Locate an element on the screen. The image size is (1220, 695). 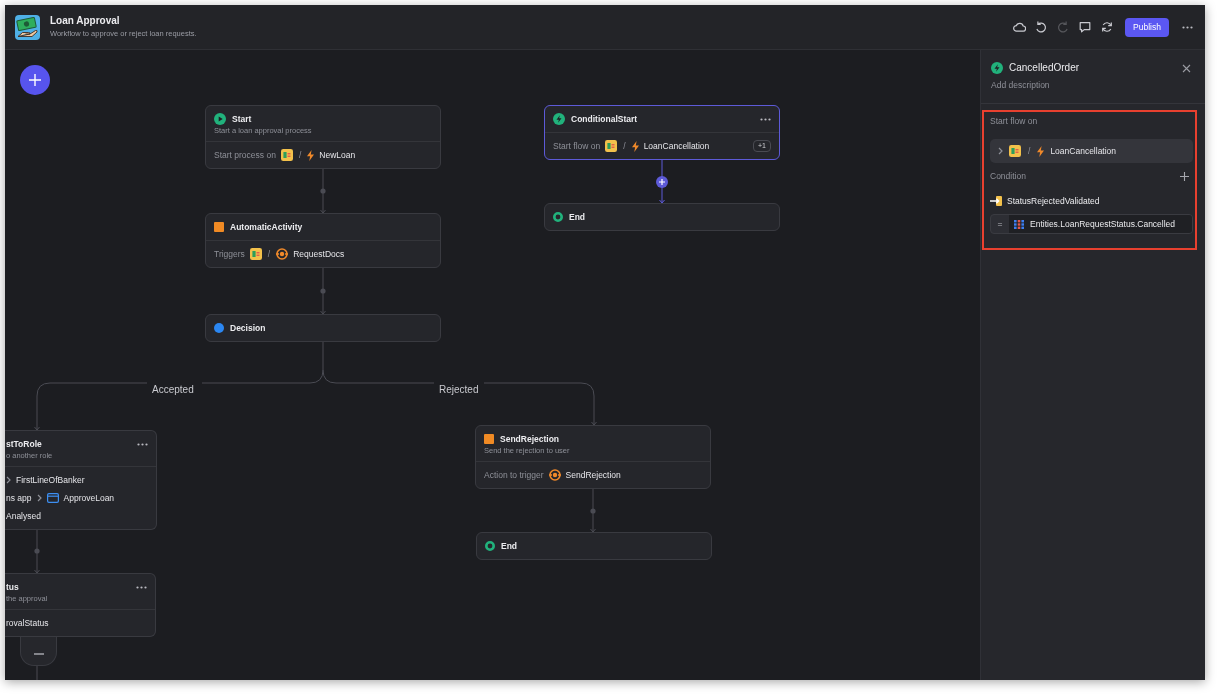
row-value: ApproveLoan is located at coordinates (89, 498).